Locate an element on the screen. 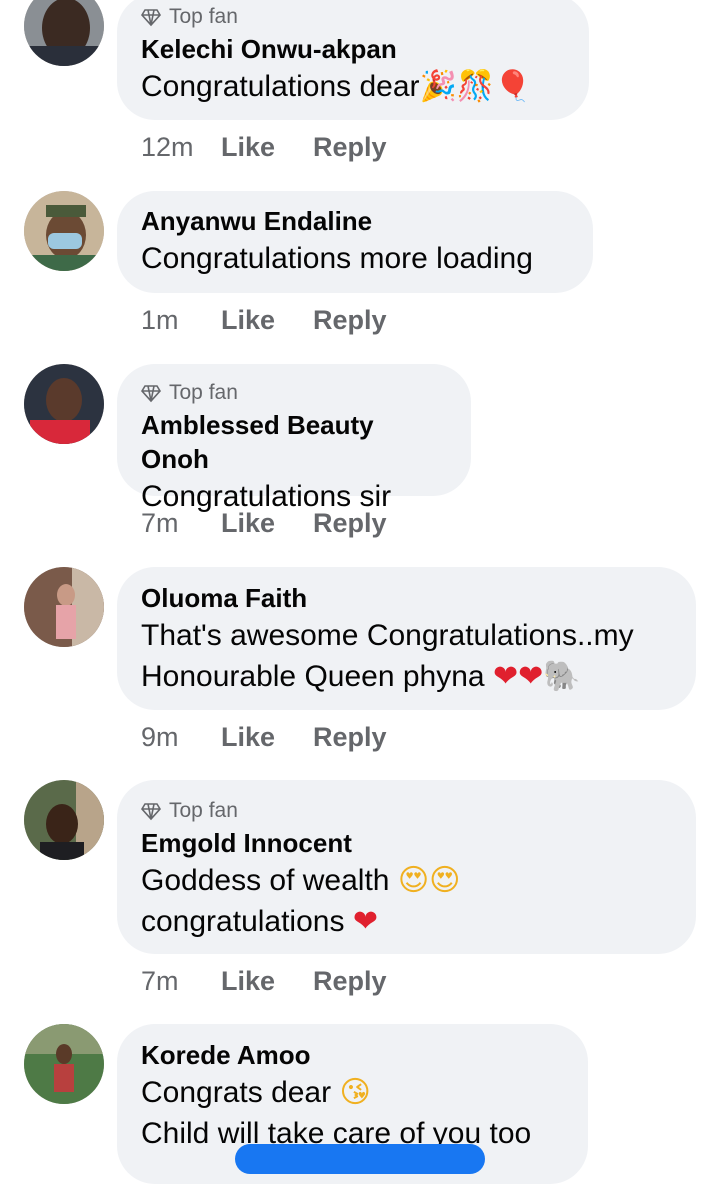 Image resolution: width=720 pixels, height=1184 pixels. comment-text: Congratulations more loading is located at coordinates (337, 258).